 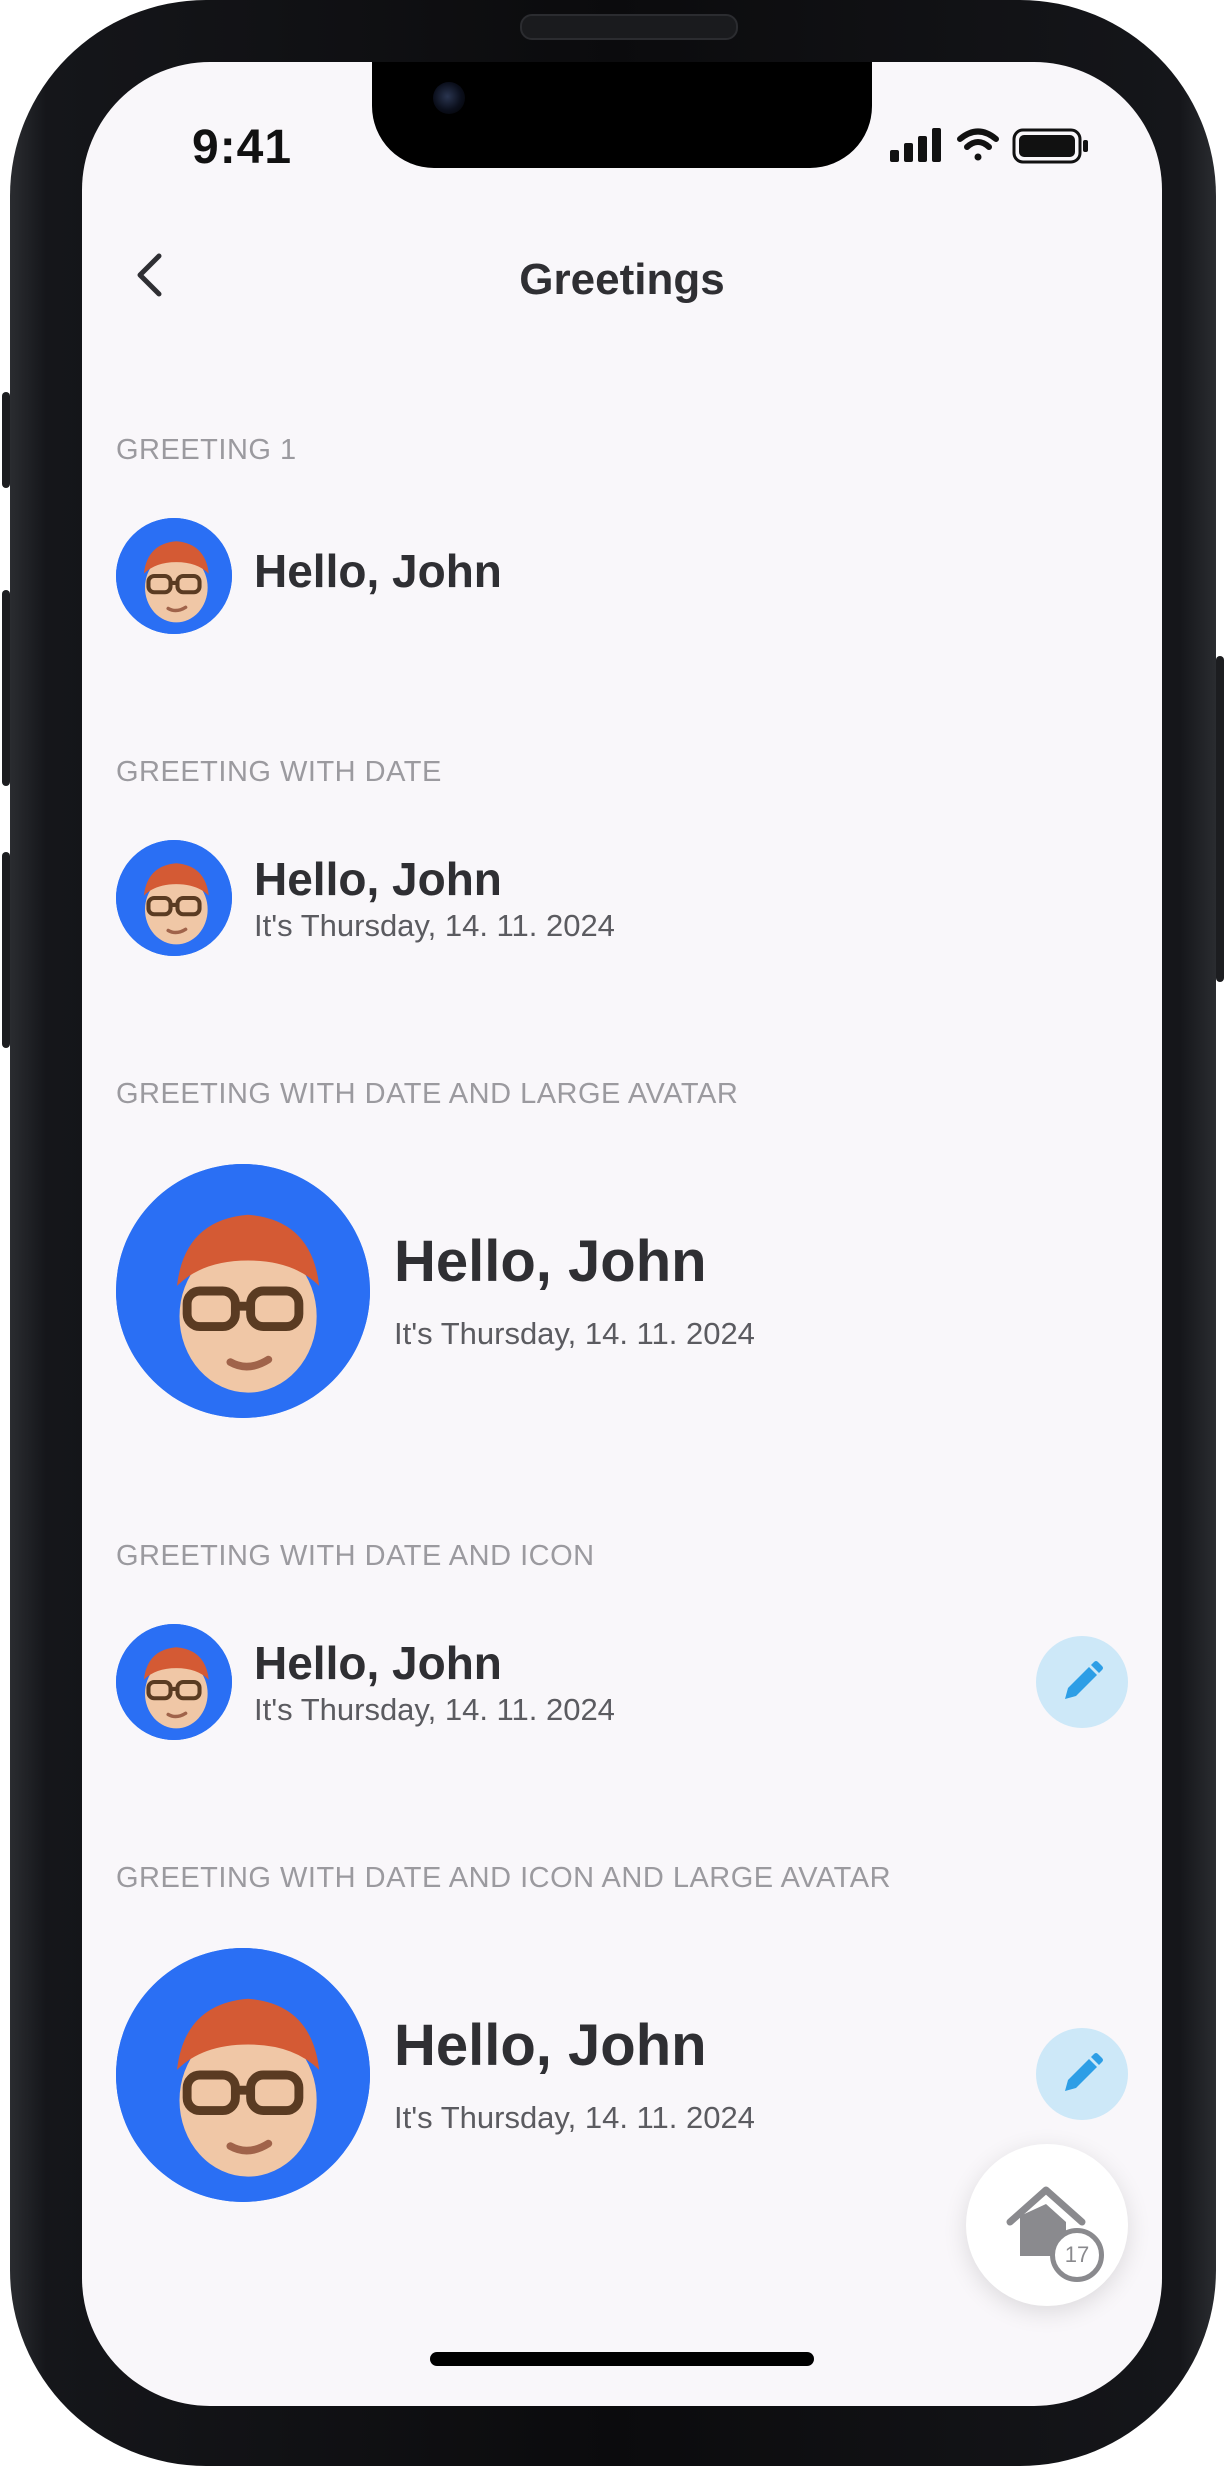 What do you see at coordinates (622, 2359) in the screenshot?
I see `home-indicator` at bounding box center [622, 2359].